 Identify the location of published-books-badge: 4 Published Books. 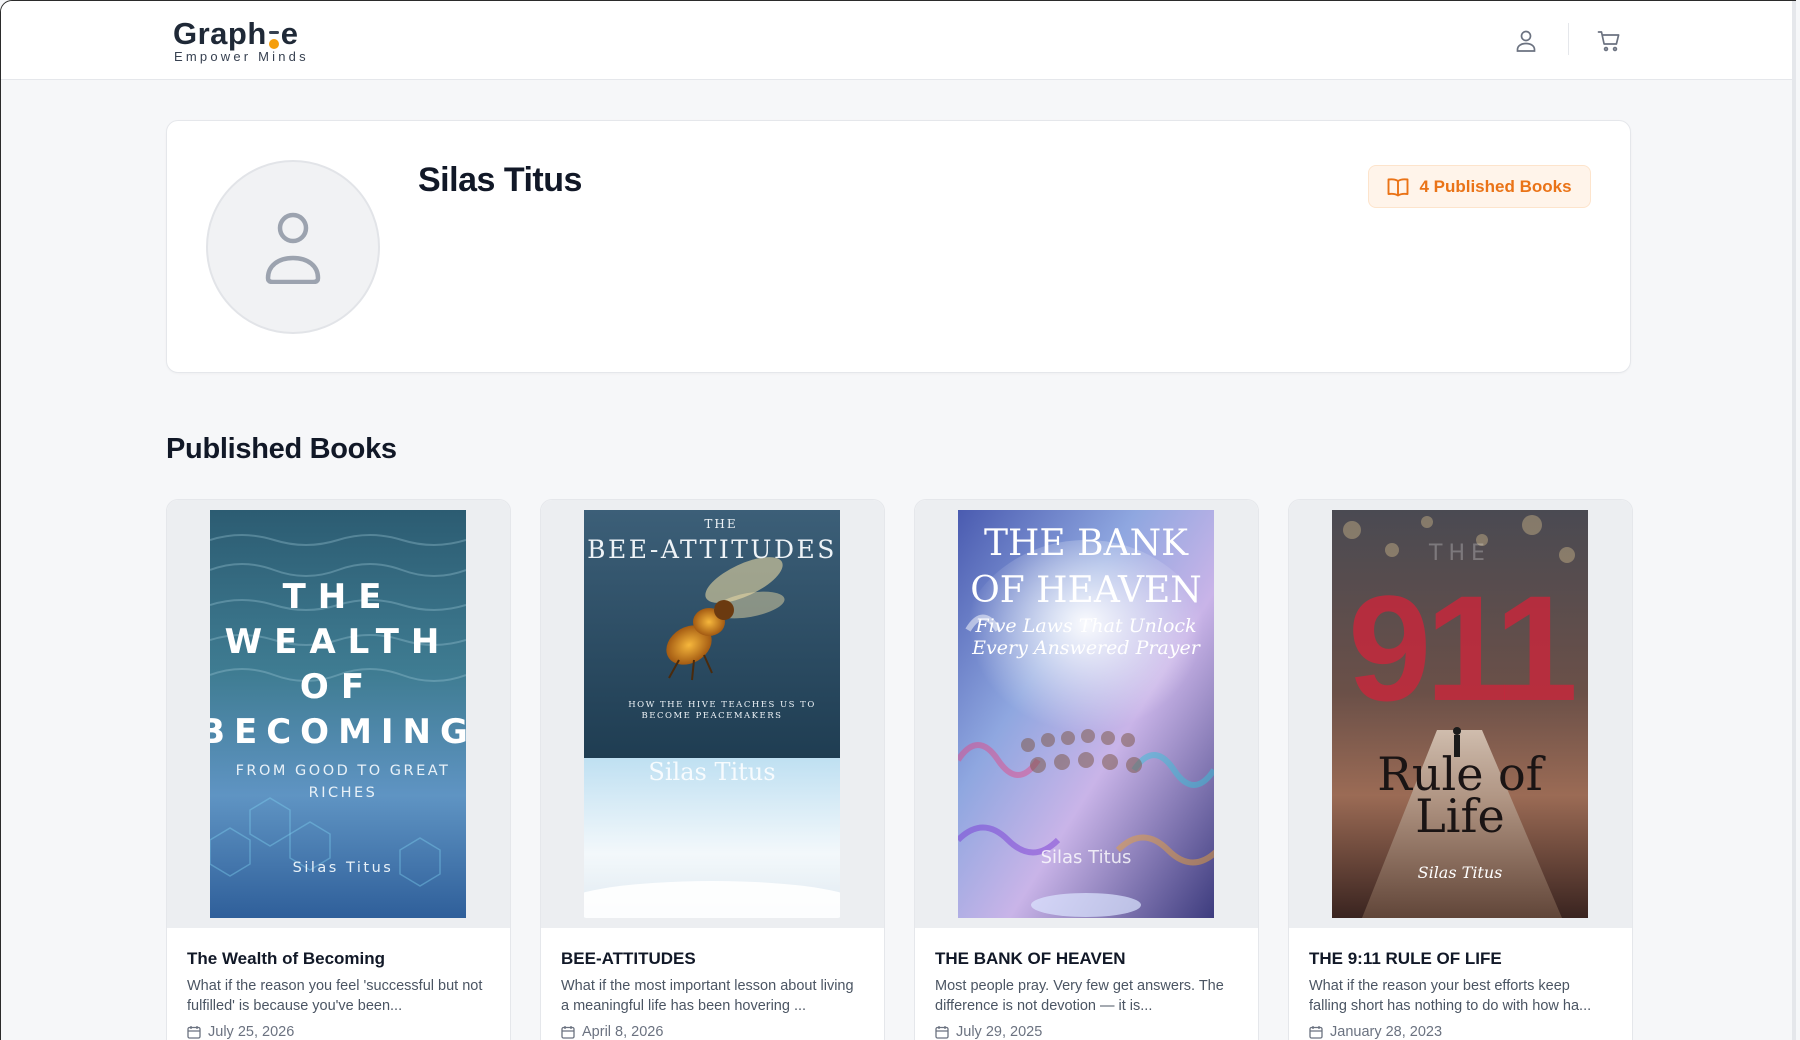
(1479, 186).